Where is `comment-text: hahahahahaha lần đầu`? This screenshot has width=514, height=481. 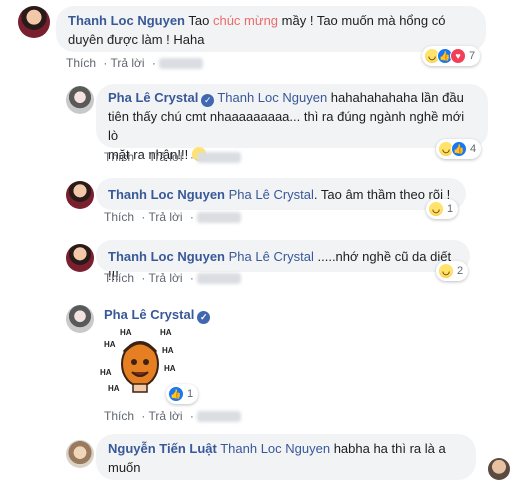
comment-text: hahahahahaha lần đầu is located at coordinates (395, 97).